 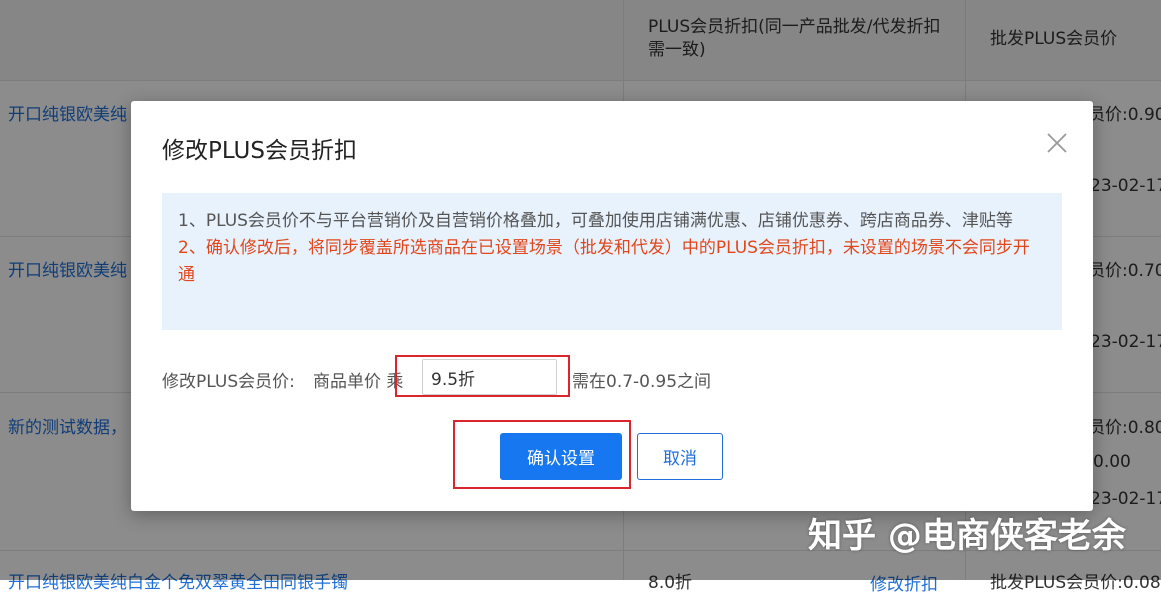 I want to click on highlight-box-input, so click(x=482, y=376).